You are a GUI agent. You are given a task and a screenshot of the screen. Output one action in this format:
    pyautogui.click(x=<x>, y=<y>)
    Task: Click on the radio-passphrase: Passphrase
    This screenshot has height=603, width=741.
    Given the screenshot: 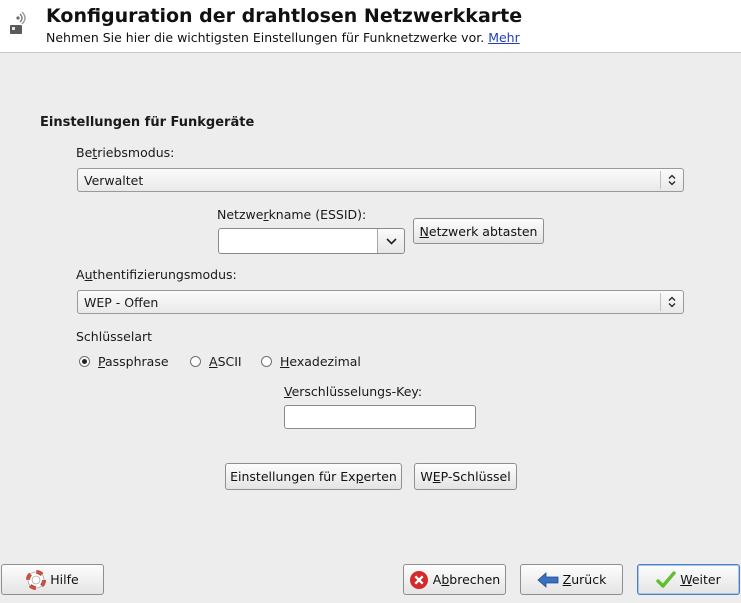 What is the action you would take?
    pyautogui.click(x=124, y=361)
    